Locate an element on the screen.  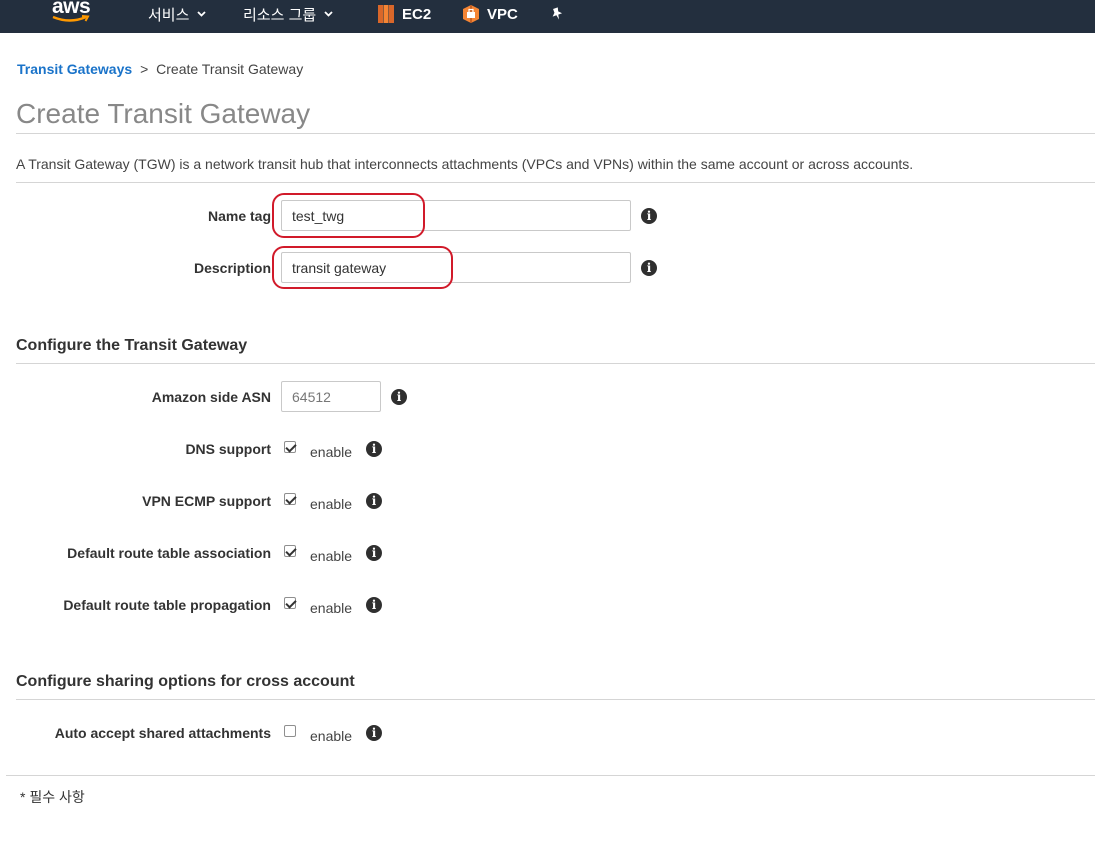
dns-support-enable-label: enable is located at coordinates (331, 452).